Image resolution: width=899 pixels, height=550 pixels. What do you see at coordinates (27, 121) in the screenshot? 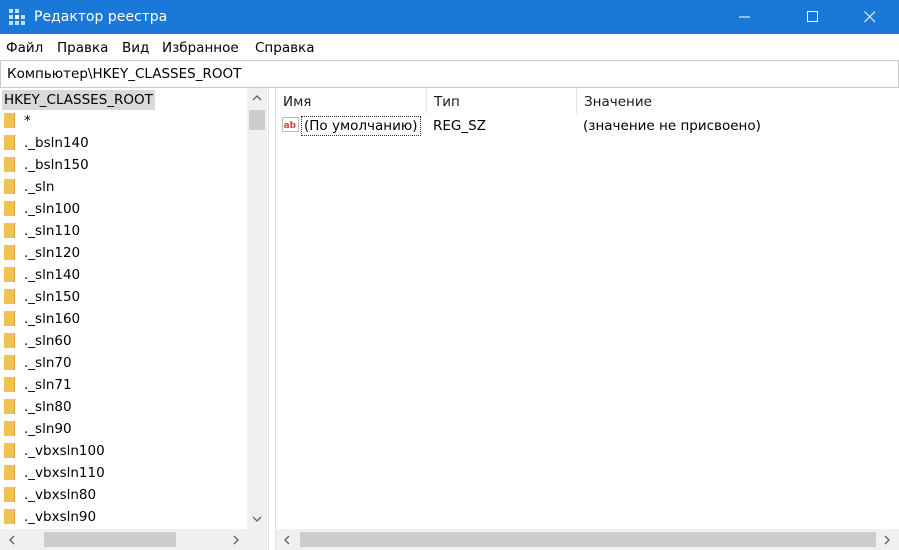
I see `tree-item-label: *` at bounding box center [27, 121].